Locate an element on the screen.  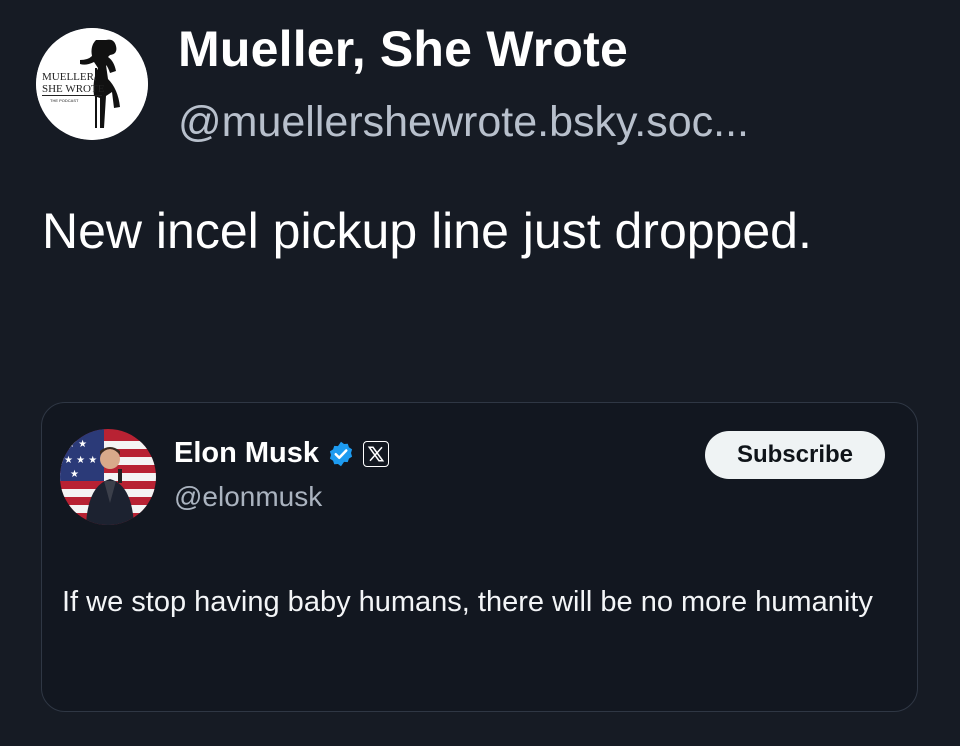
verified-badge-icon is located at coordinates (341, 453).